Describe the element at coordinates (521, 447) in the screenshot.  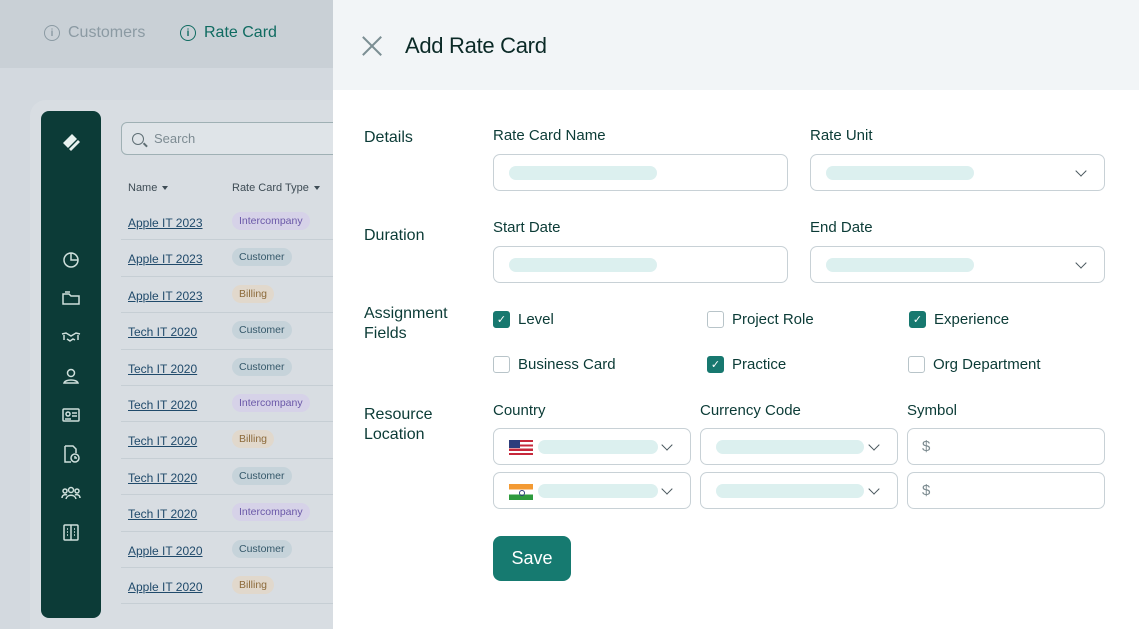
I see `us-flag-icon` at that location.